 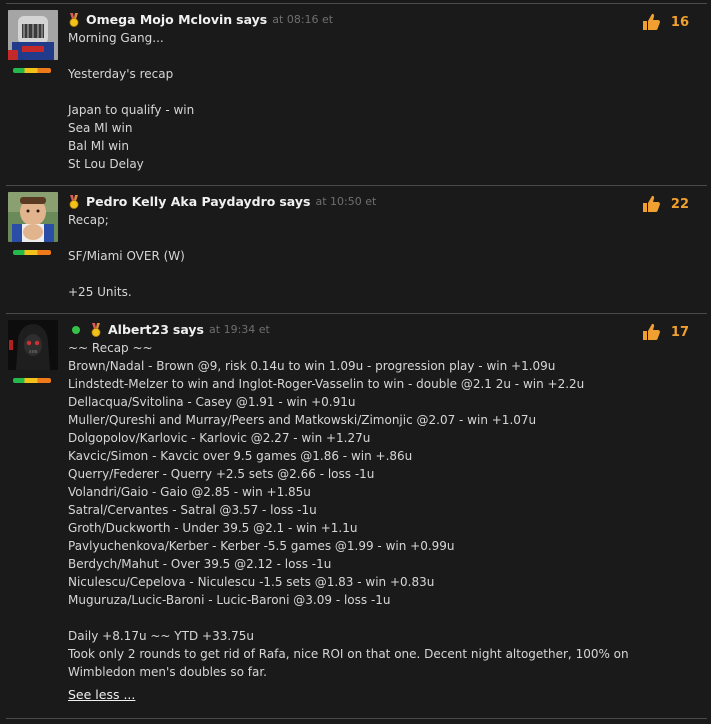 I want to click on online-status-dot, so click(x=76, y=330).